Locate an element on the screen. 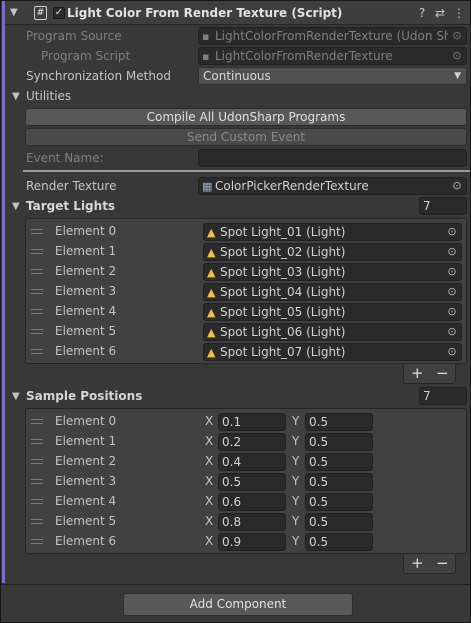 The image size is (471, 623). sample-positions-label: Sample Positions is located at coordinates (84, 396).